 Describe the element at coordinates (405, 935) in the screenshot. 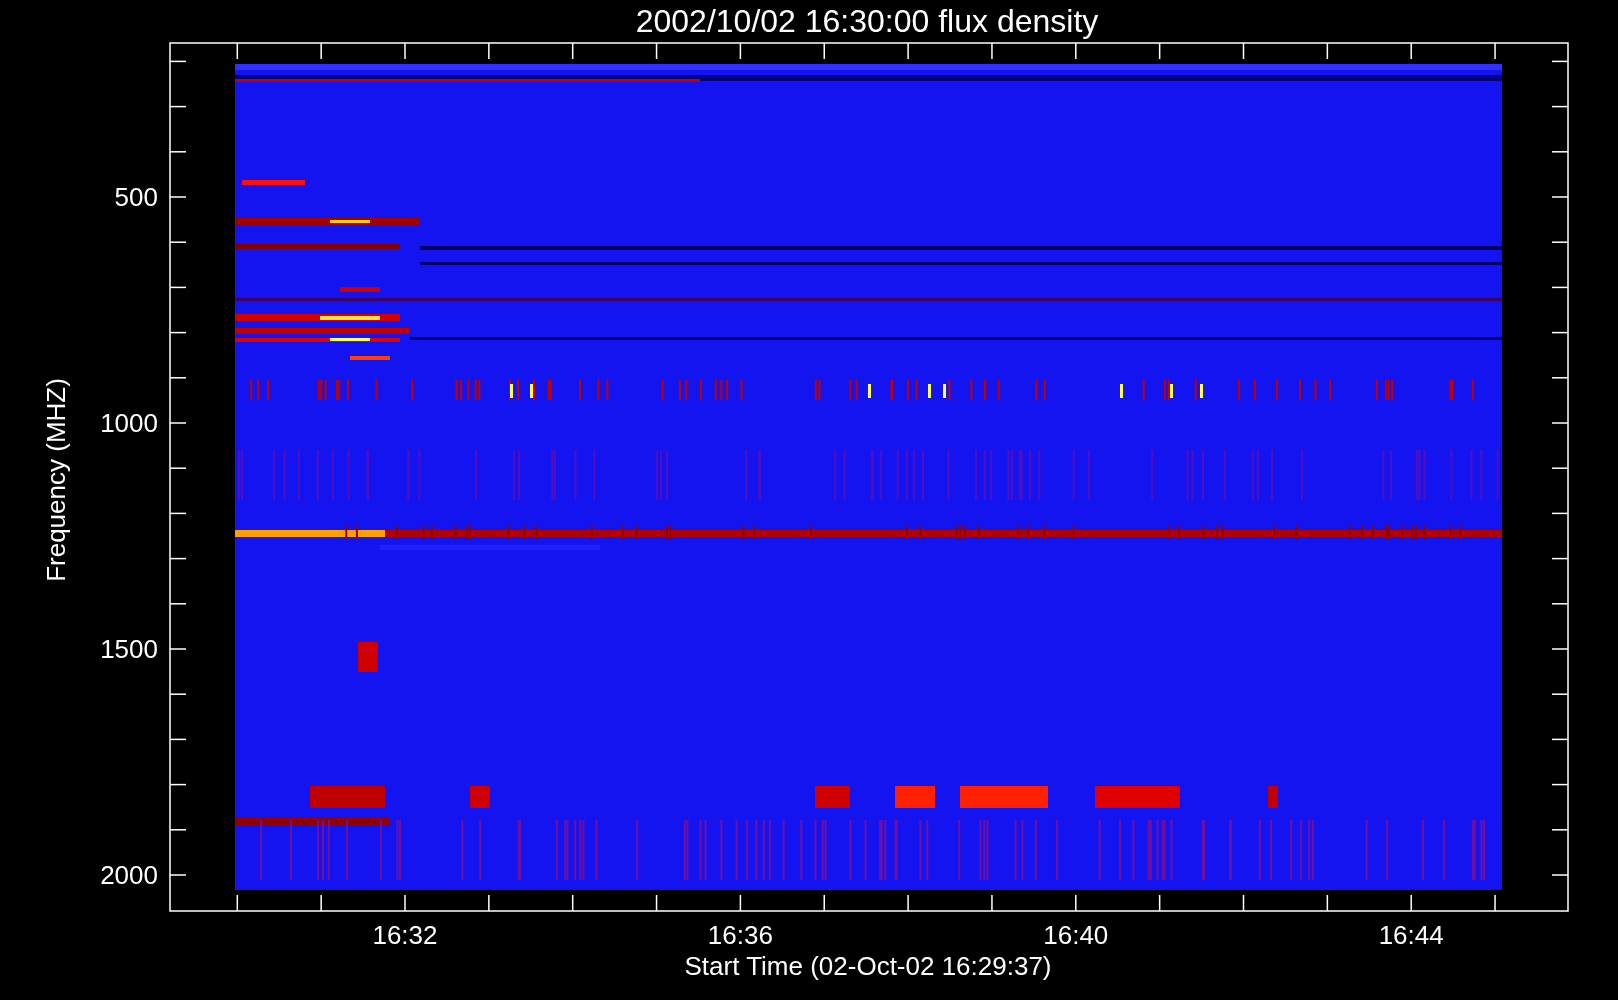

I see `x-tick-label: 16:32` at that location.